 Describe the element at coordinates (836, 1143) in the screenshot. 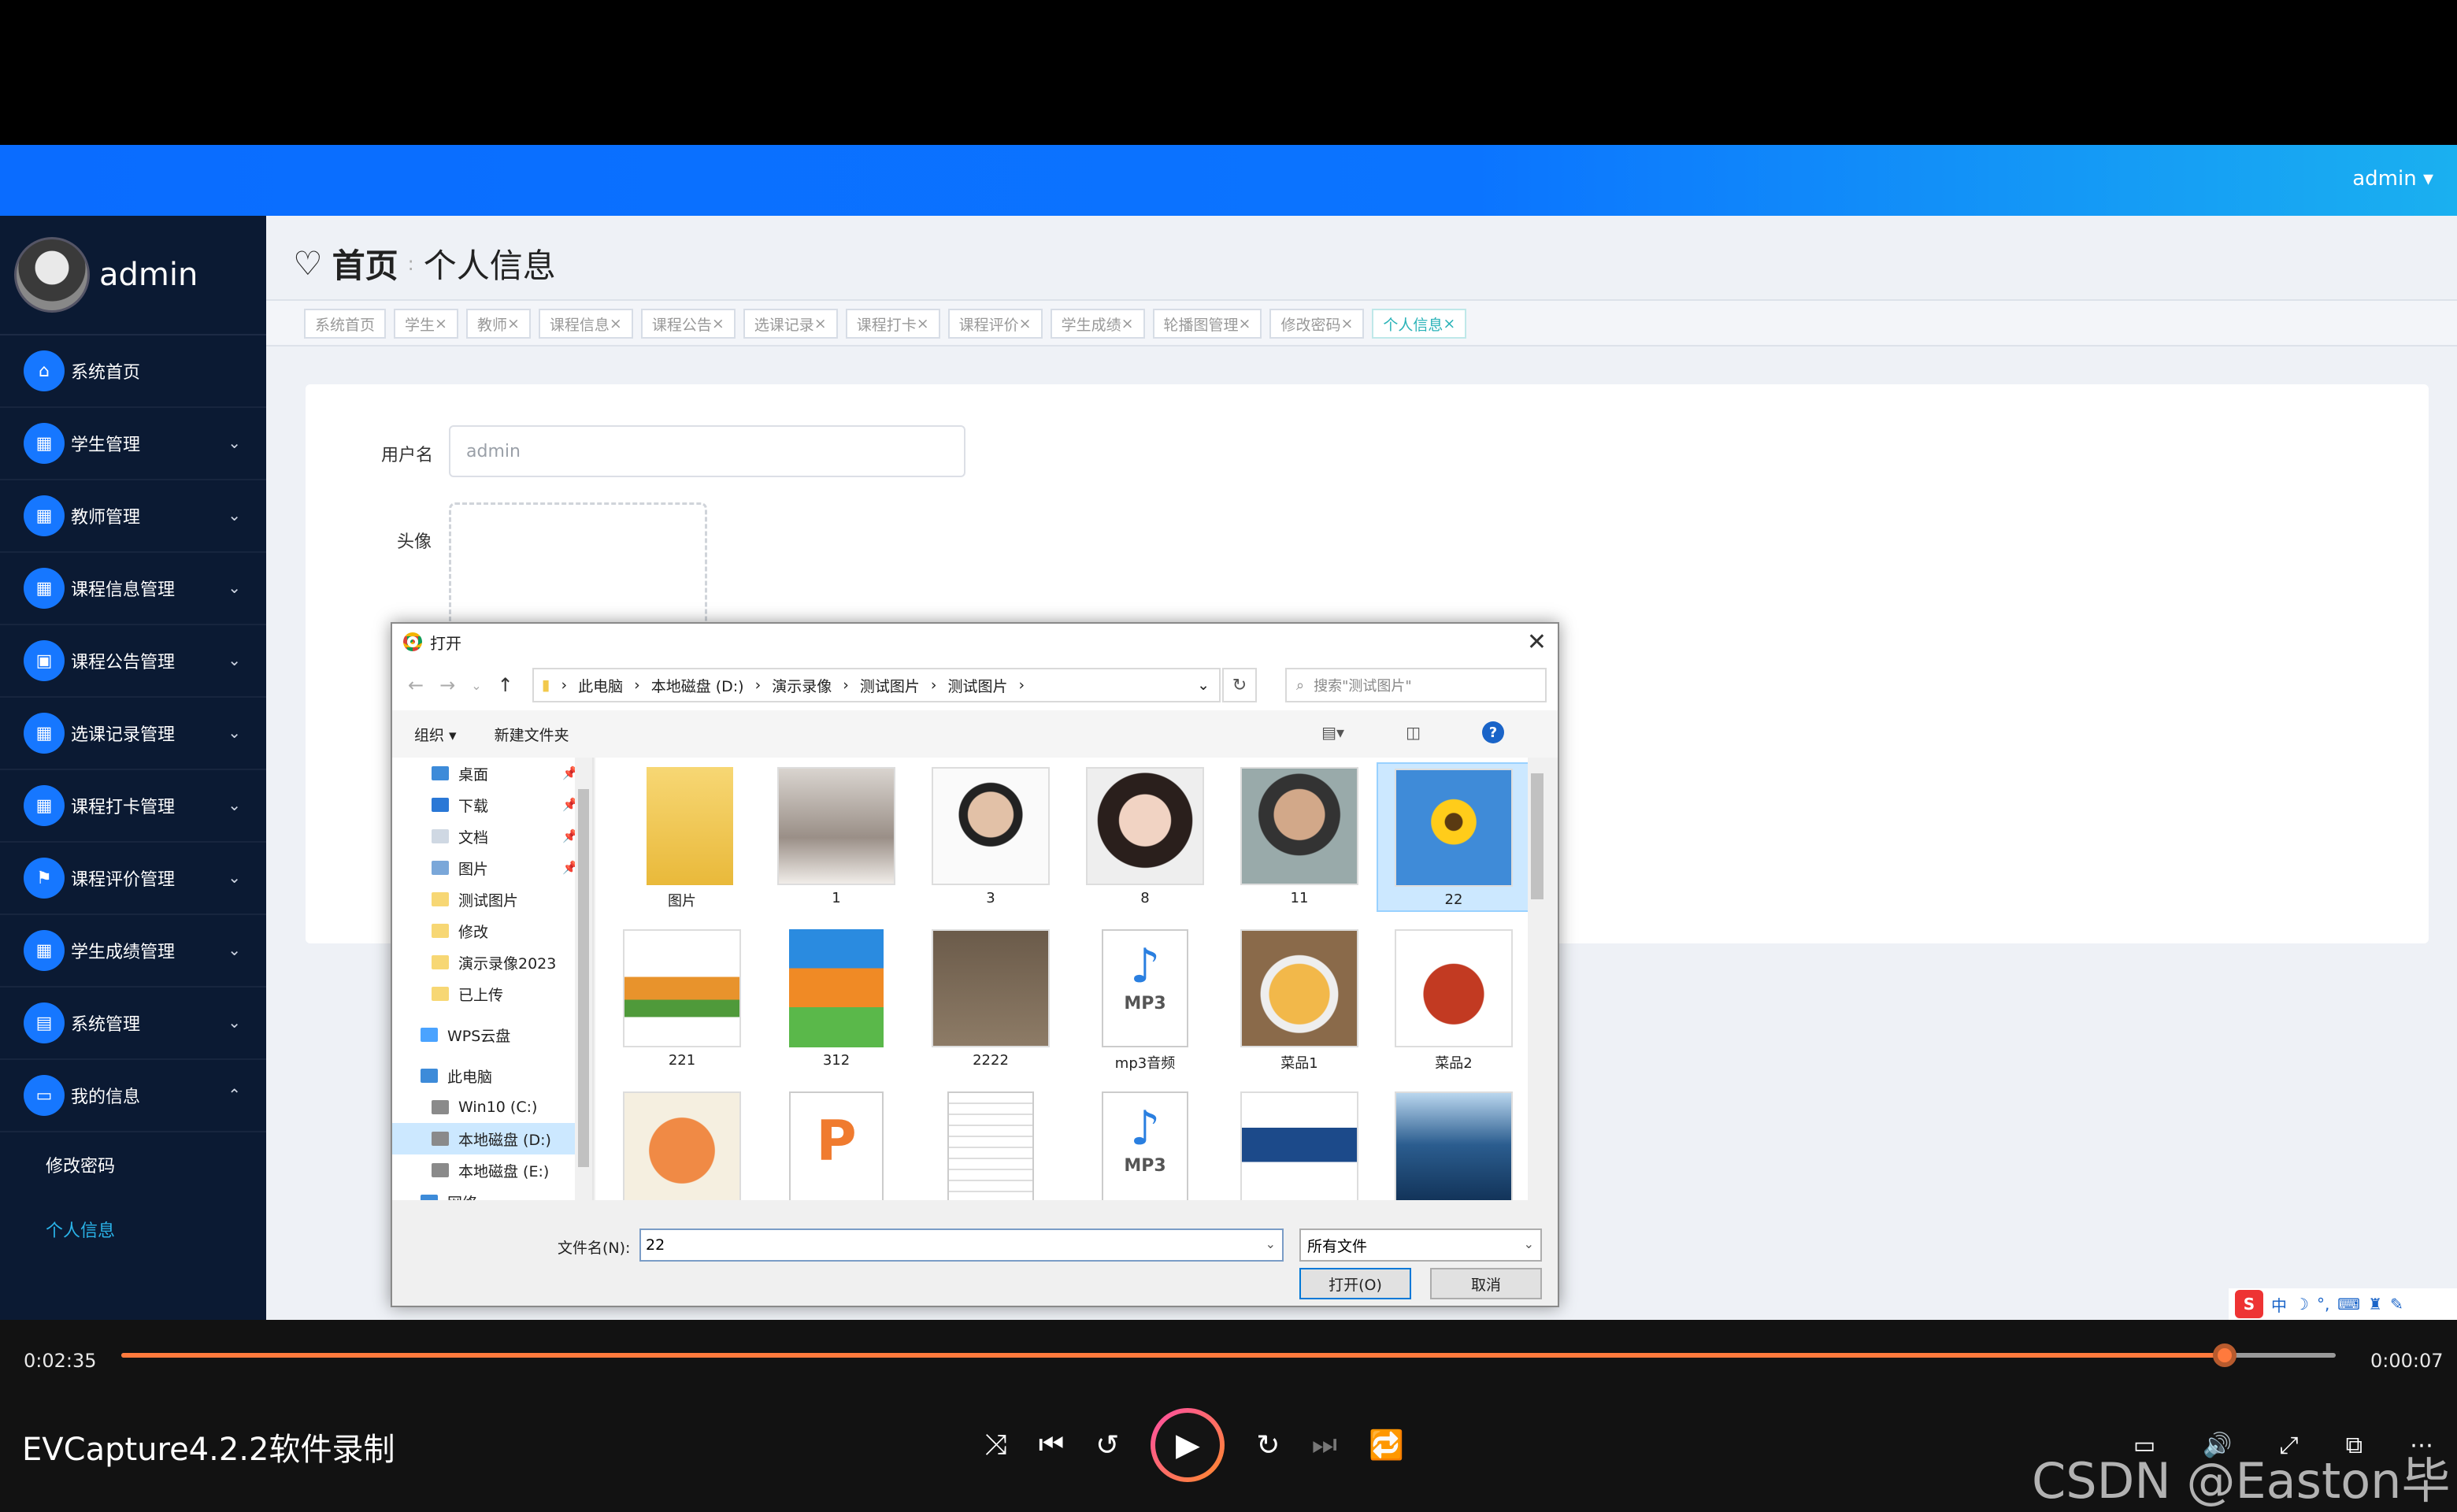

I see `file-item: P` at that location.